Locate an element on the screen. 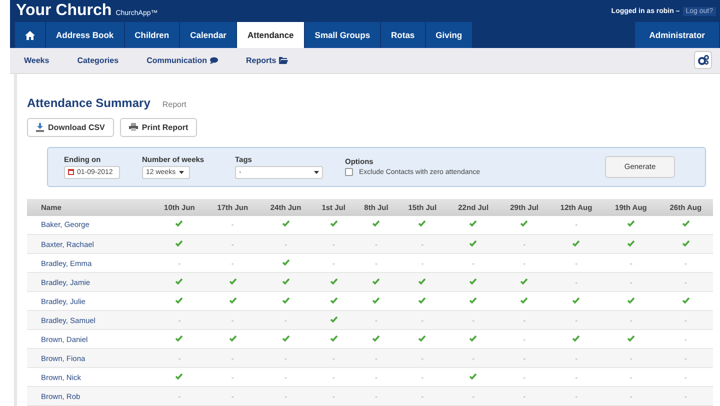 The image size is (720, 406). nav-tab: Attendance is located at coordinates (271, 35).